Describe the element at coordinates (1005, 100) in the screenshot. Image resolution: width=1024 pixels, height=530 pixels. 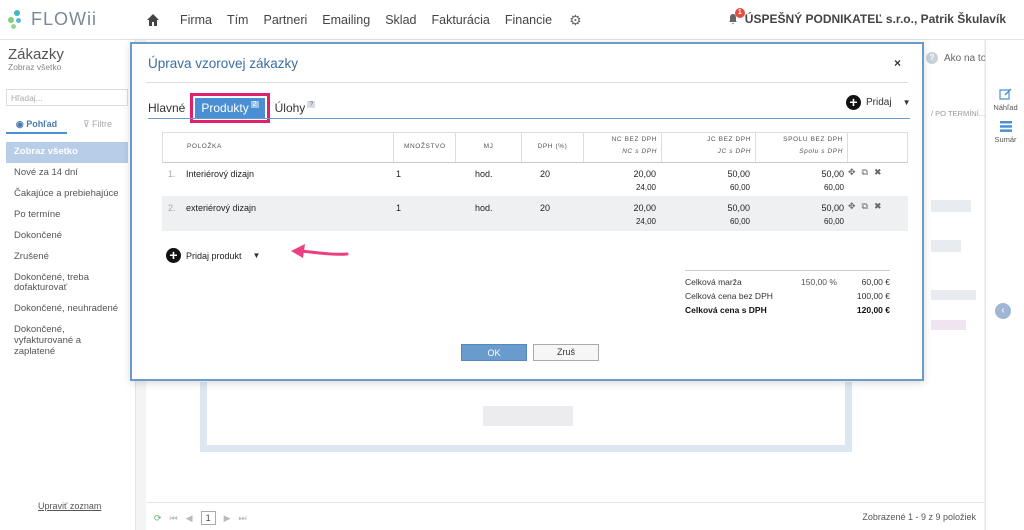
I see `preview-button: Náhľad` at that location.